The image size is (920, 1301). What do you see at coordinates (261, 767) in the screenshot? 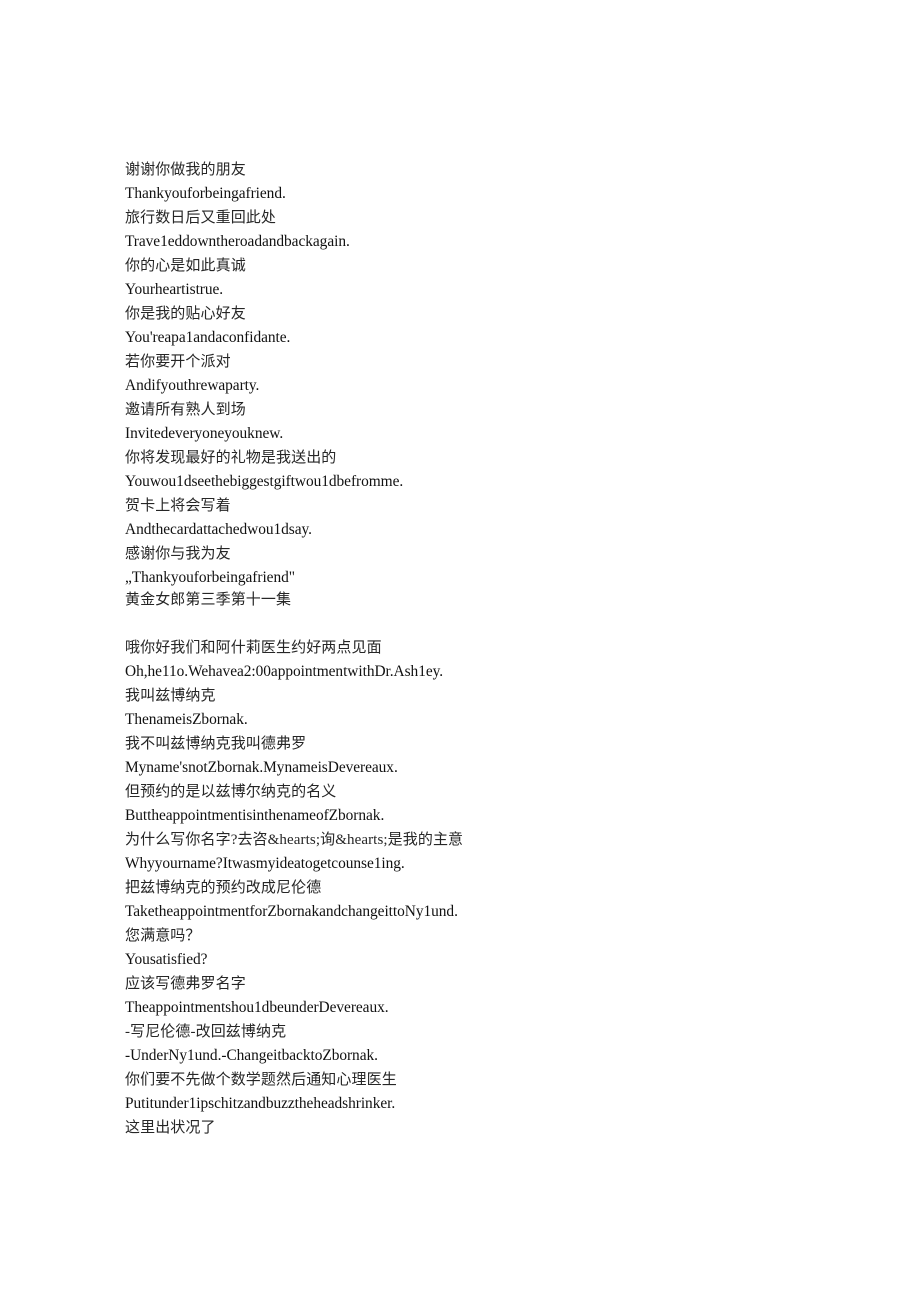
I see `subtitle-line-en: Myname'snotZbornak.MynameisDevereaux.` at bounding box center [261, 767].